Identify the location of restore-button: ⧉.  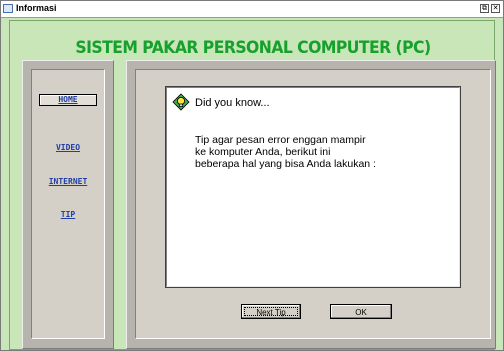
(484, 8).